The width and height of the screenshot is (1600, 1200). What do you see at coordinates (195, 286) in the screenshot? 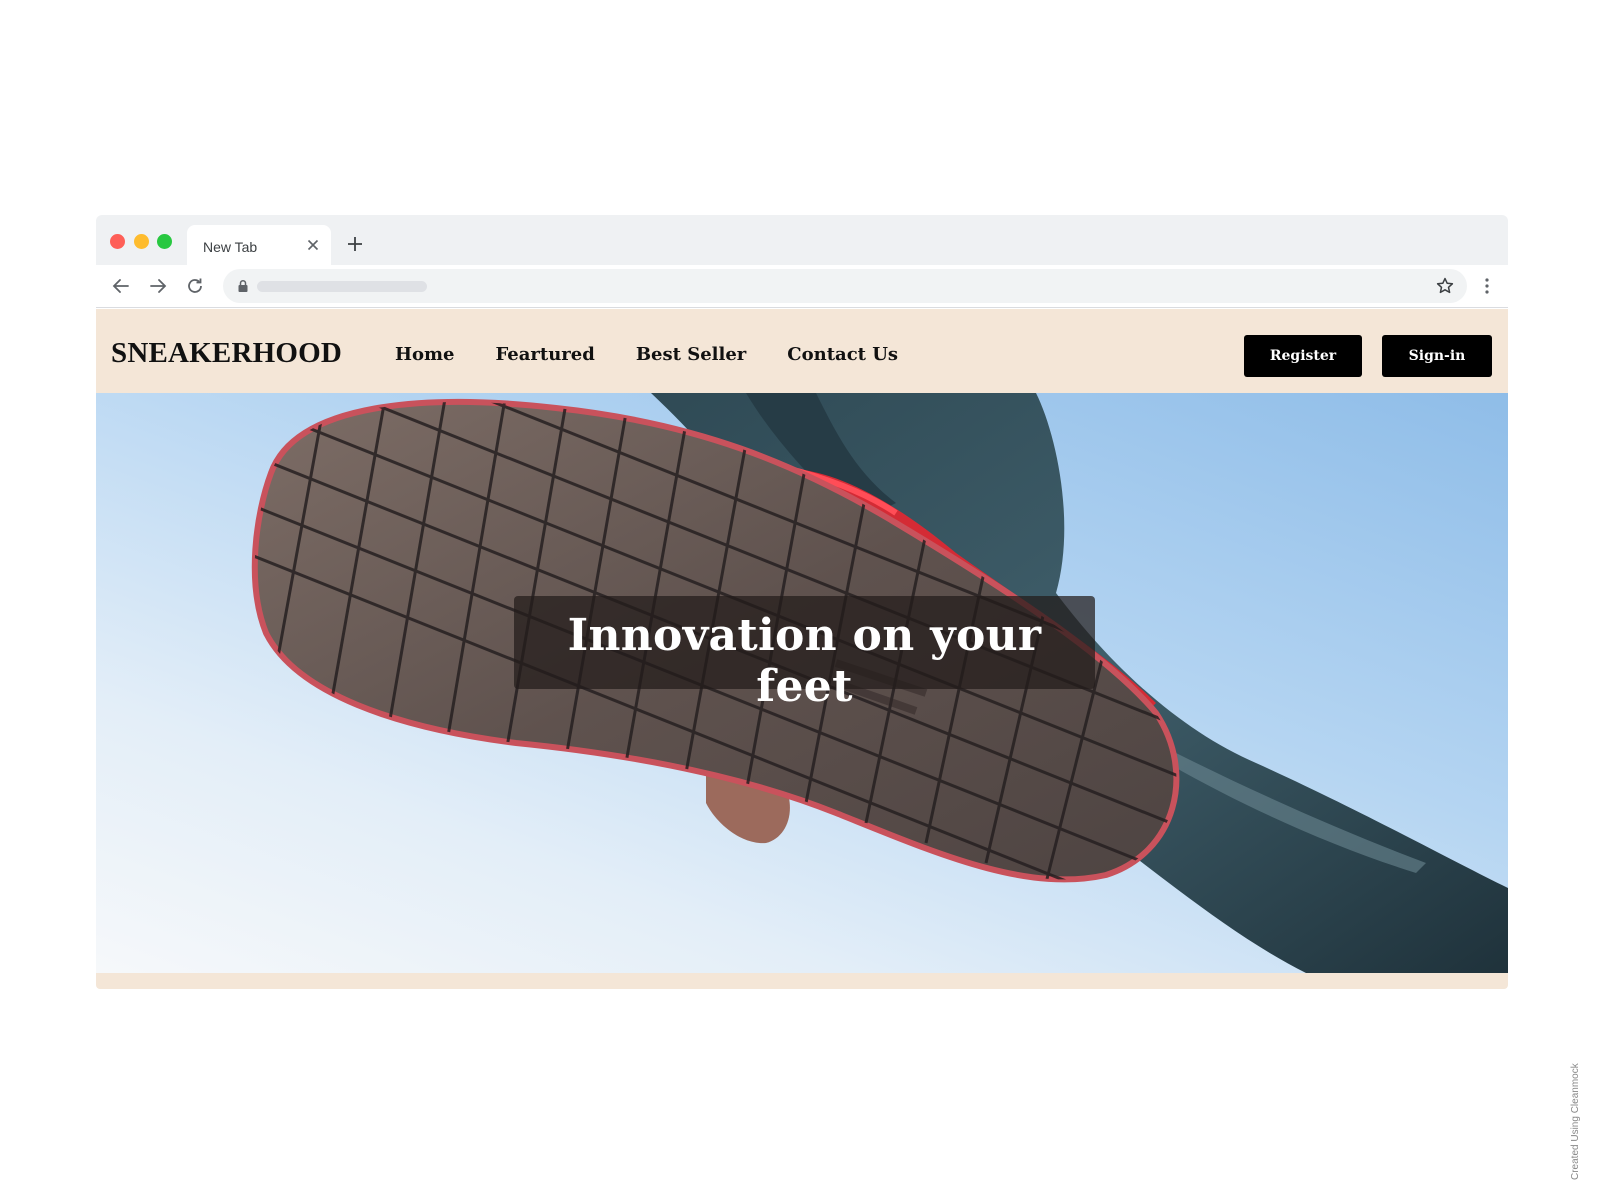
I see `reload-icon` at bounding box center [195, 286].